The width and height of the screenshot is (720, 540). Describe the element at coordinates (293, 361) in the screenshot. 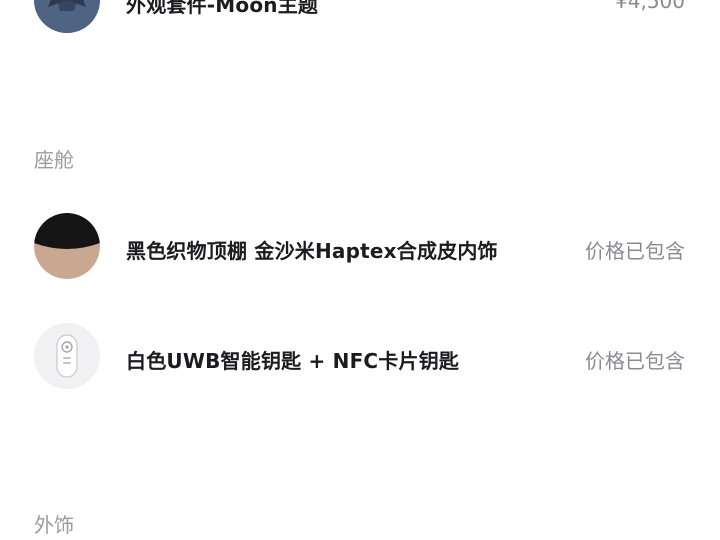

I see `option-title: 白色UWB智能钥匙 + NFC卡片钥匙` at that location.